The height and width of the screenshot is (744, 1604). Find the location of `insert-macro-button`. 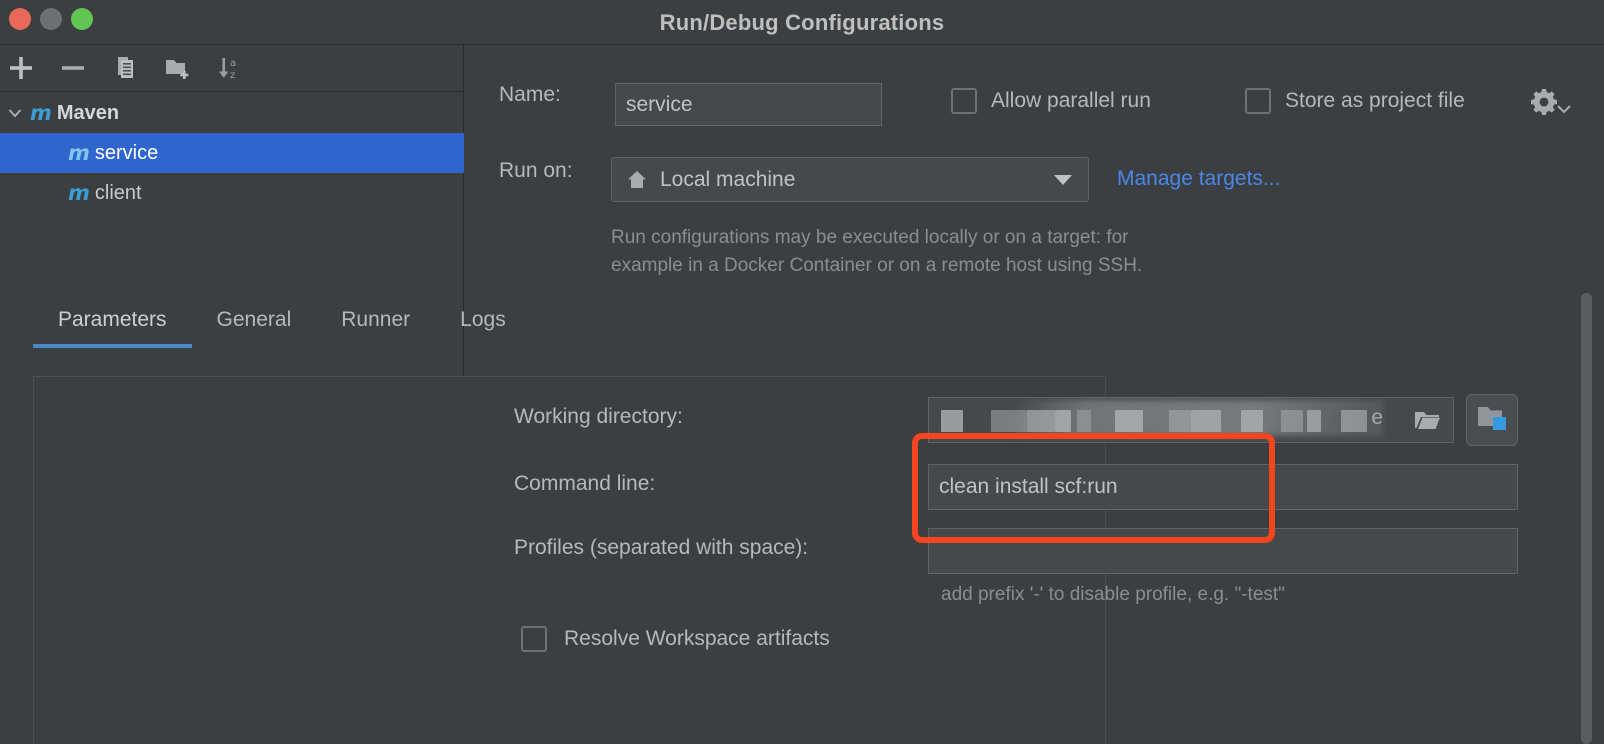

insert-macro-button is located at coordinates (1492, 420).